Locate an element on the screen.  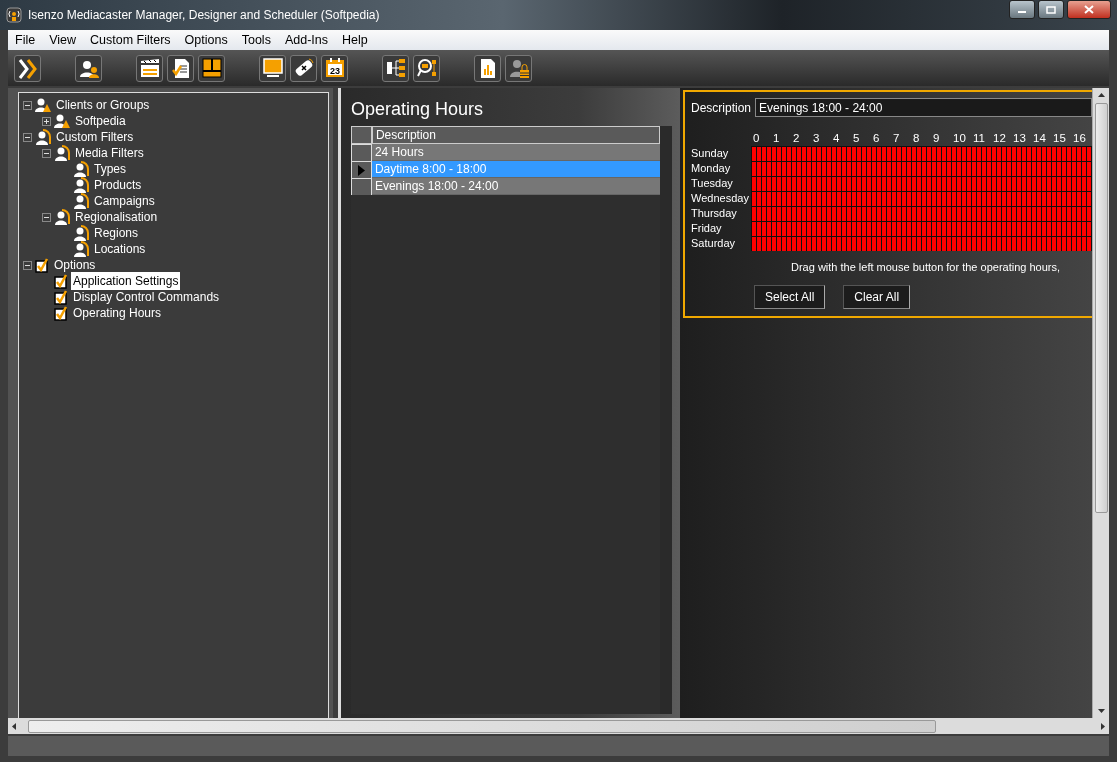
select-all-button: Select All is located at coordinates (790, 297).